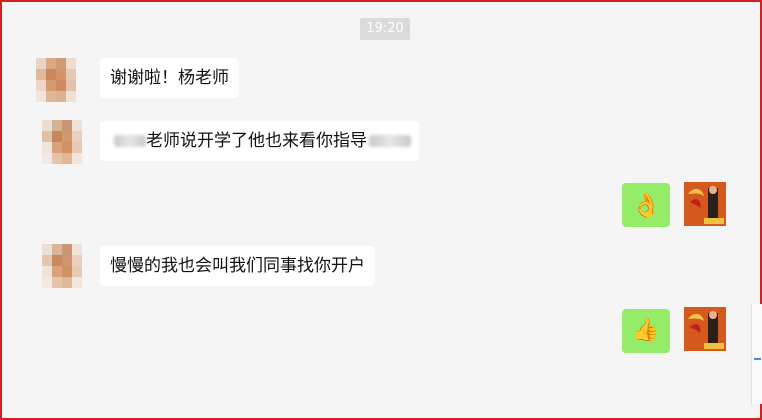 The width and height of the screenshot is (762, 420). Describe the element at coordinates (756, 354) in the screenshot. I see `scrollbar` at that location.